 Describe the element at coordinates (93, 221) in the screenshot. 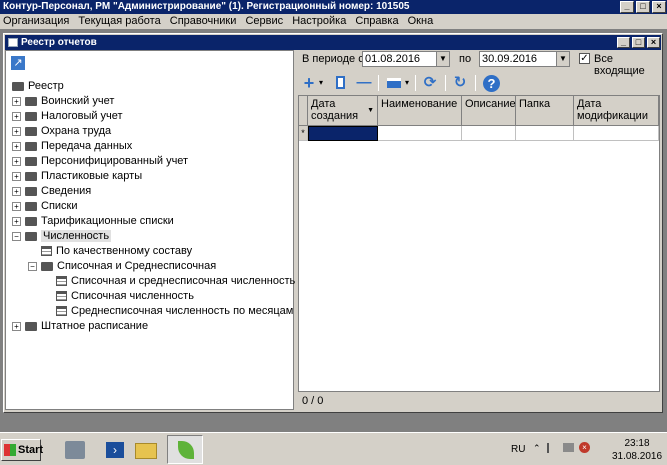

I see `tree-item: + Тарификационные списки` at that location.